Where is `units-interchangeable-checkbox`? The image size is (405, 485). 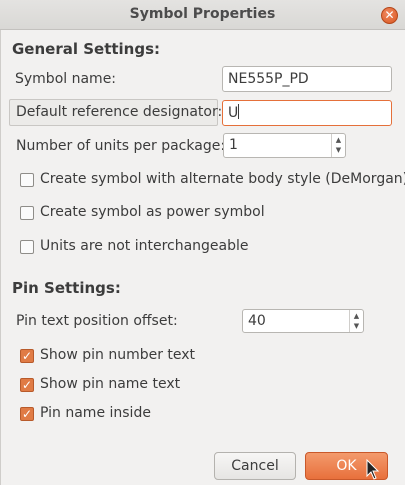 units-interchangeable-checkbox is located at coordinates (27, 247).